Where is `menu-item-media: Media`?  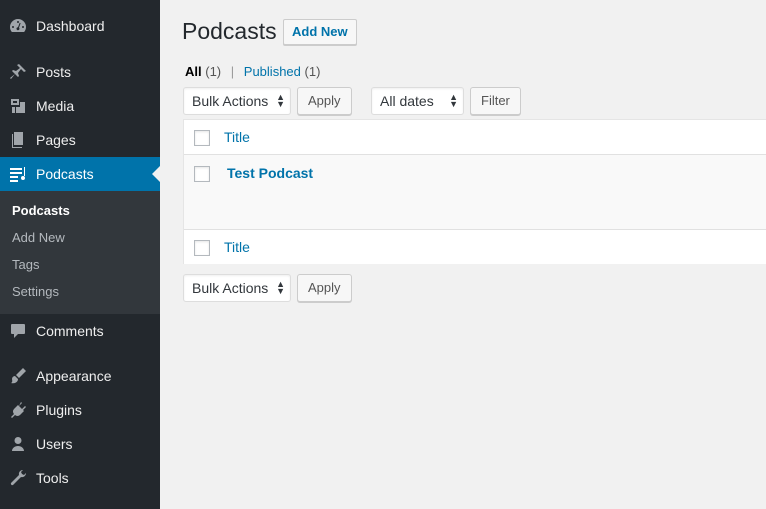 menu-item-media: Media is located at coordinates (80, 106).